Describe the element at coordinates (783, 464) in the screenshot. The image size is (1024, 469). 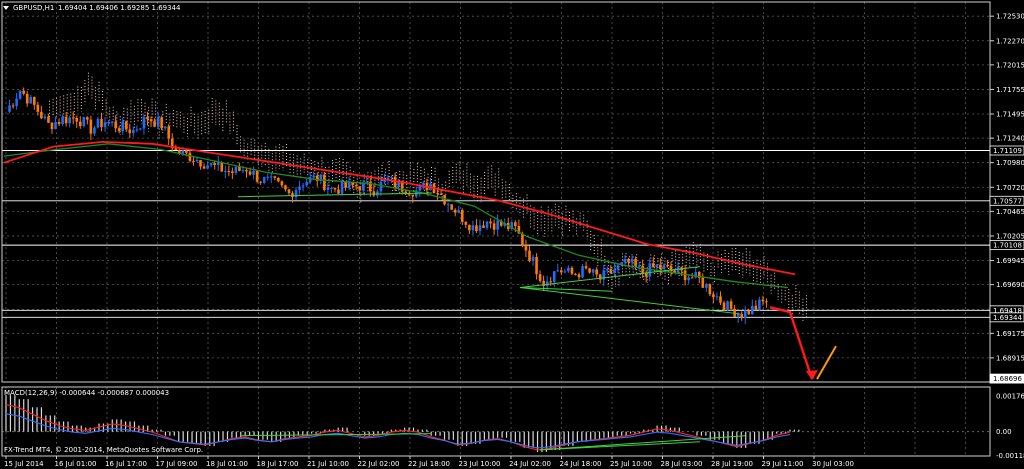
I see `x-tick-label: 29 Jul 11:00` at that location.